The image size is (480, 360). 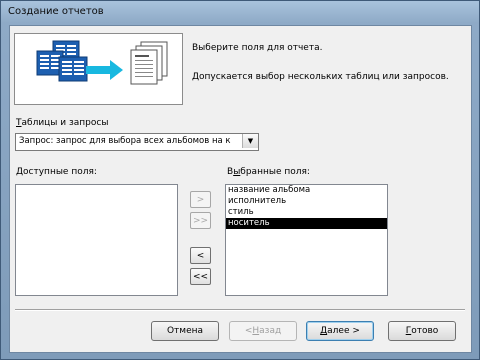 What do you see at coordinates (56, 11) in the screenshot?
I see `window-title: Создание отчетов` at bounding box center [56, 11].